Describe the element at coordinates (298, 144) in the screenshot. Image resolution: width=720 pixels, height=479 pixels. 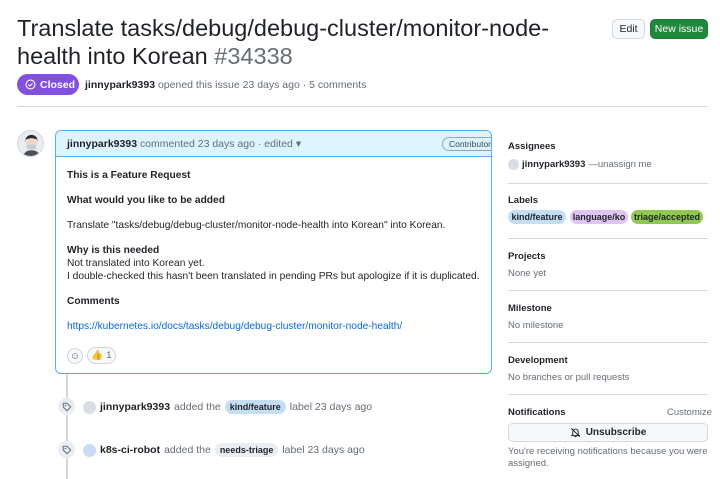
I see `chevron-down-icon: ▾` at that location.